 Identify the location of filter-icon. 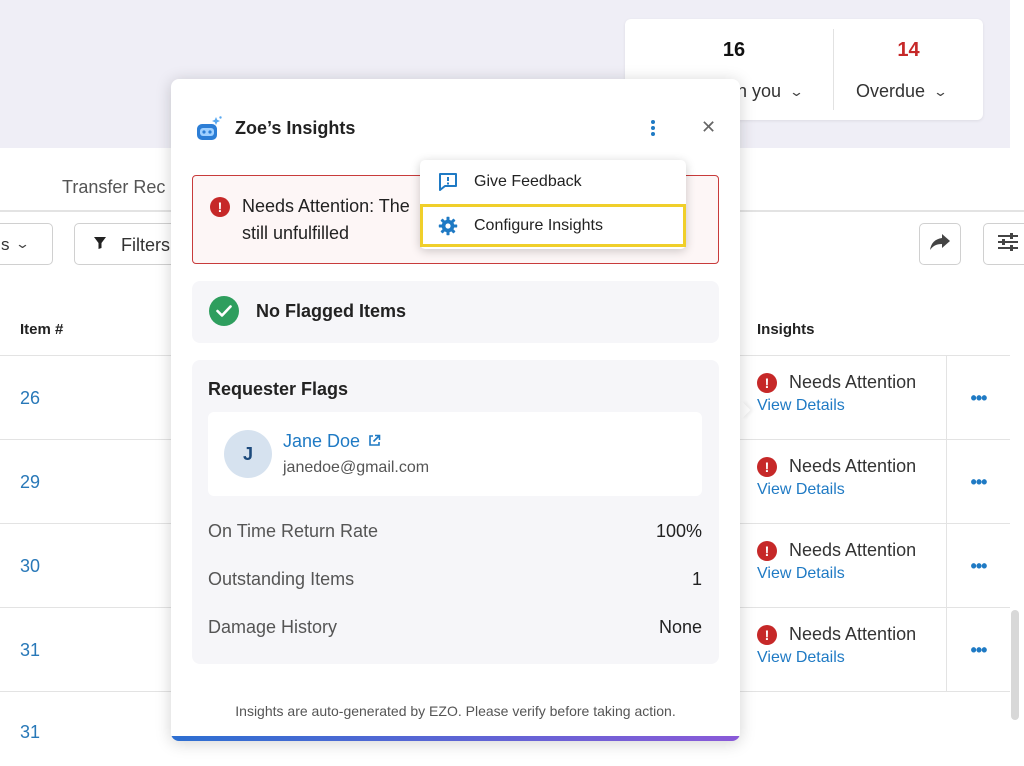
(100, 244).